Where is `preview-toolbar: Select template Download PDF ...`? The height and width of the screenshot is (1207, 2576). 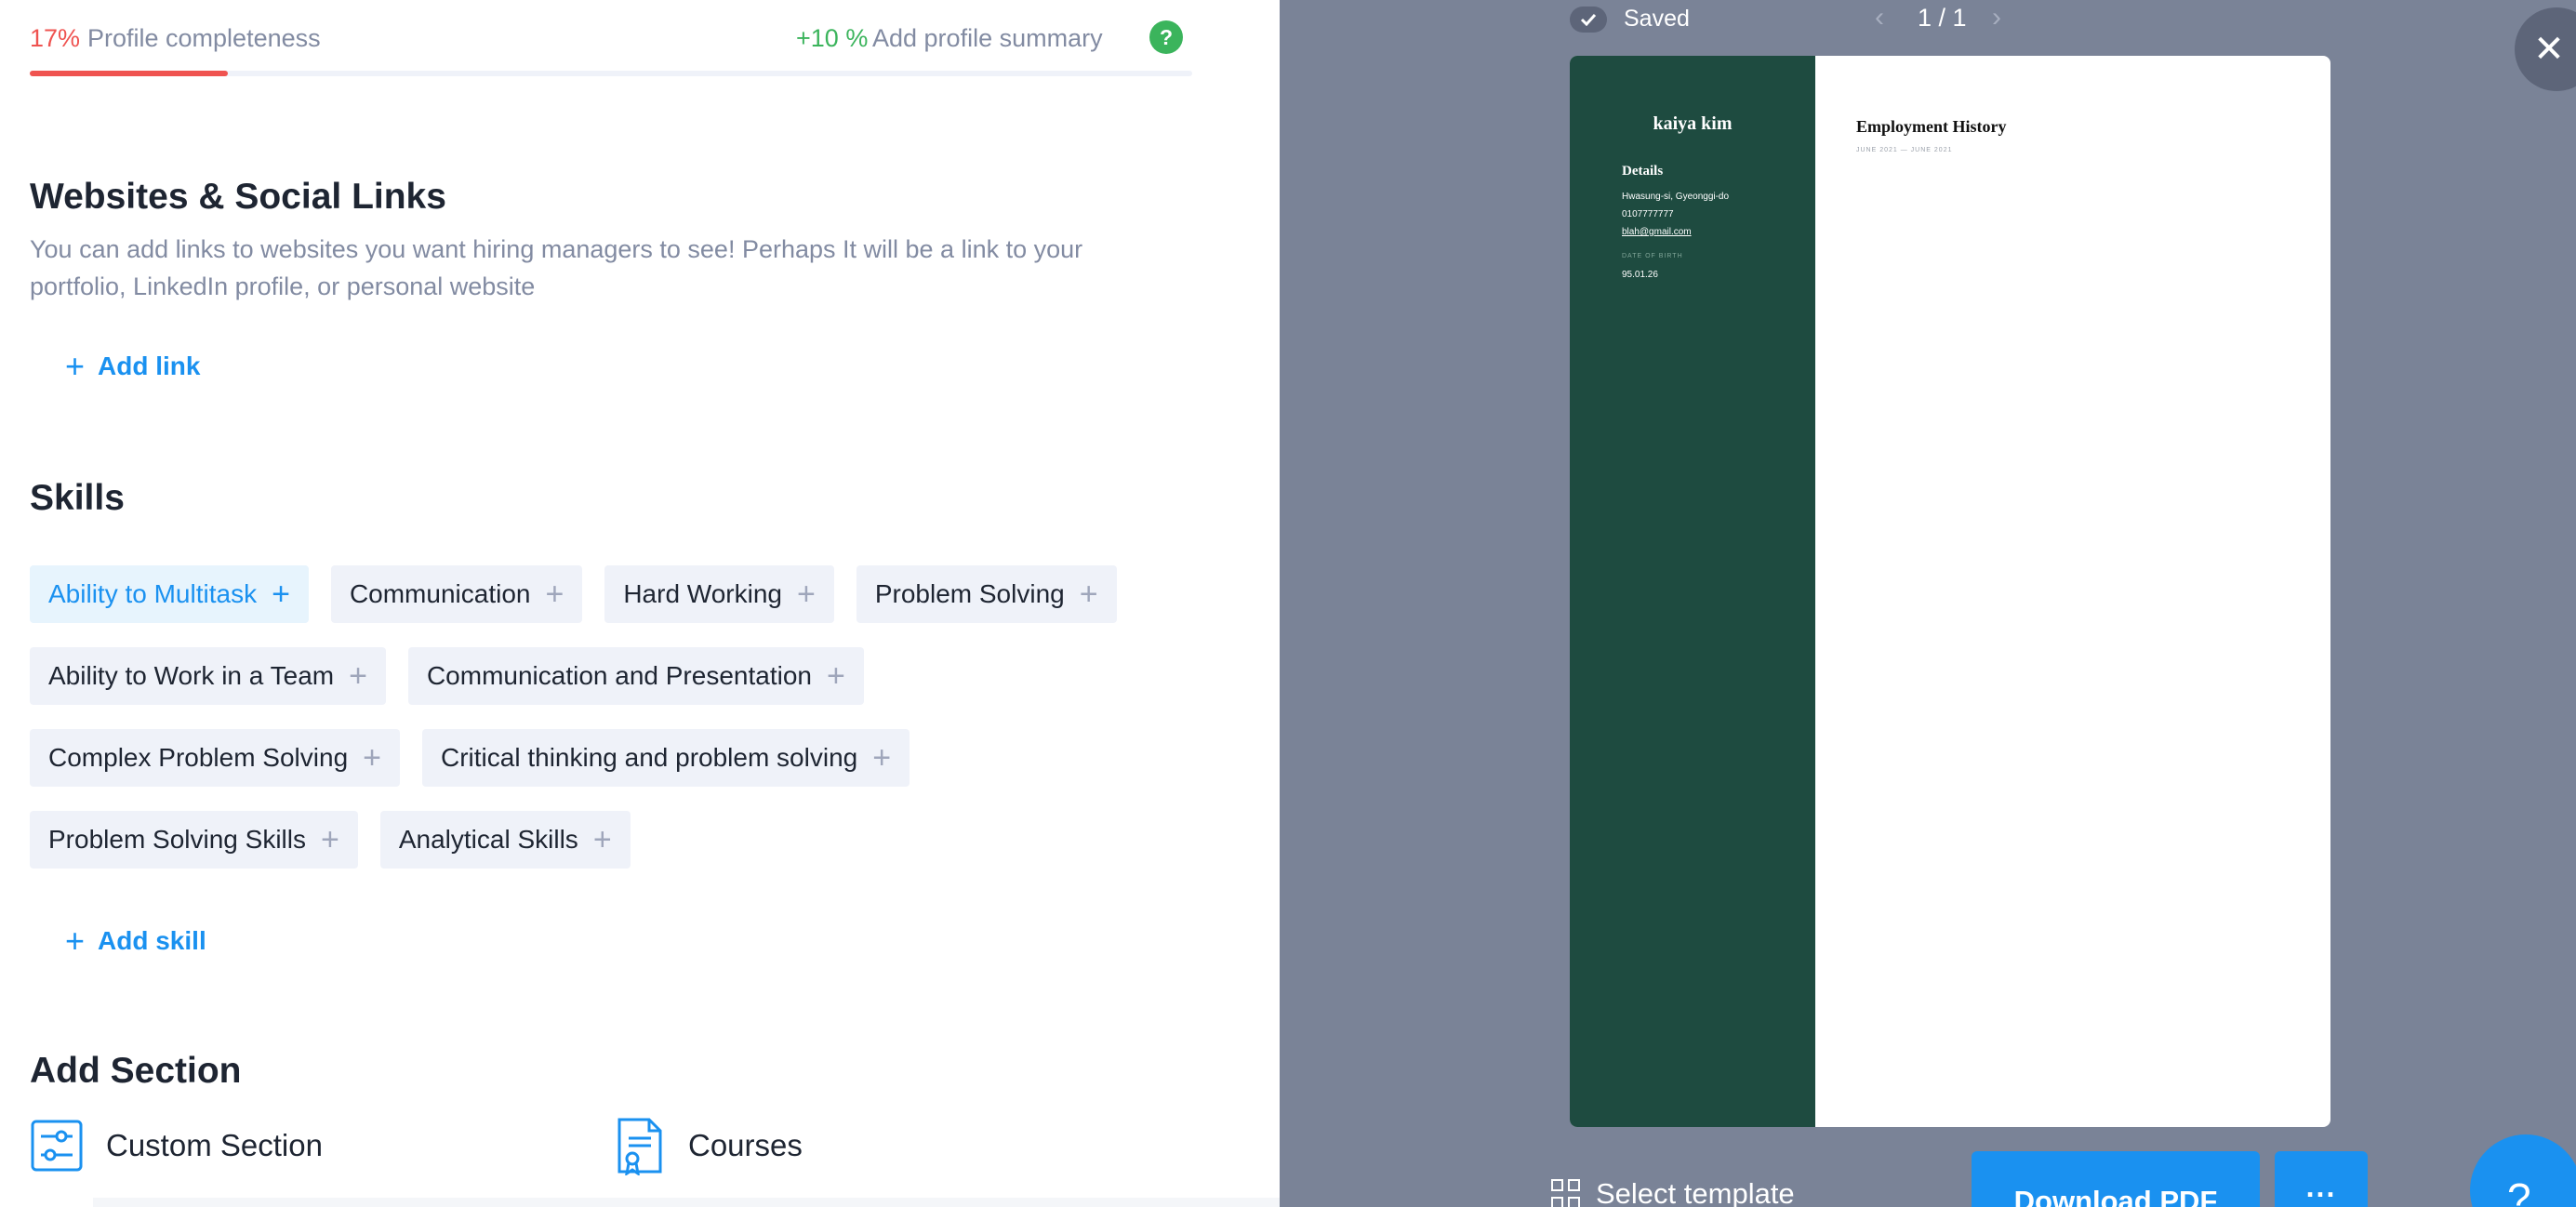 preview-toolbar: Select template Download PDF ... is located at coordinates (1928, 1176).